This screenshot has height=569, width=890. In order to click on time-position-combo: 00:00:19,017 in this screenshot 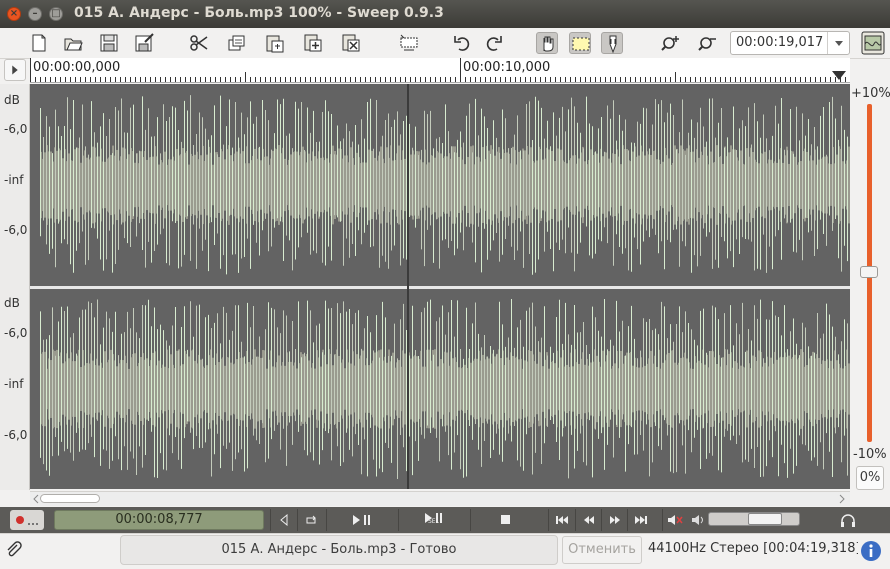, I will do `click(790, 43)`.